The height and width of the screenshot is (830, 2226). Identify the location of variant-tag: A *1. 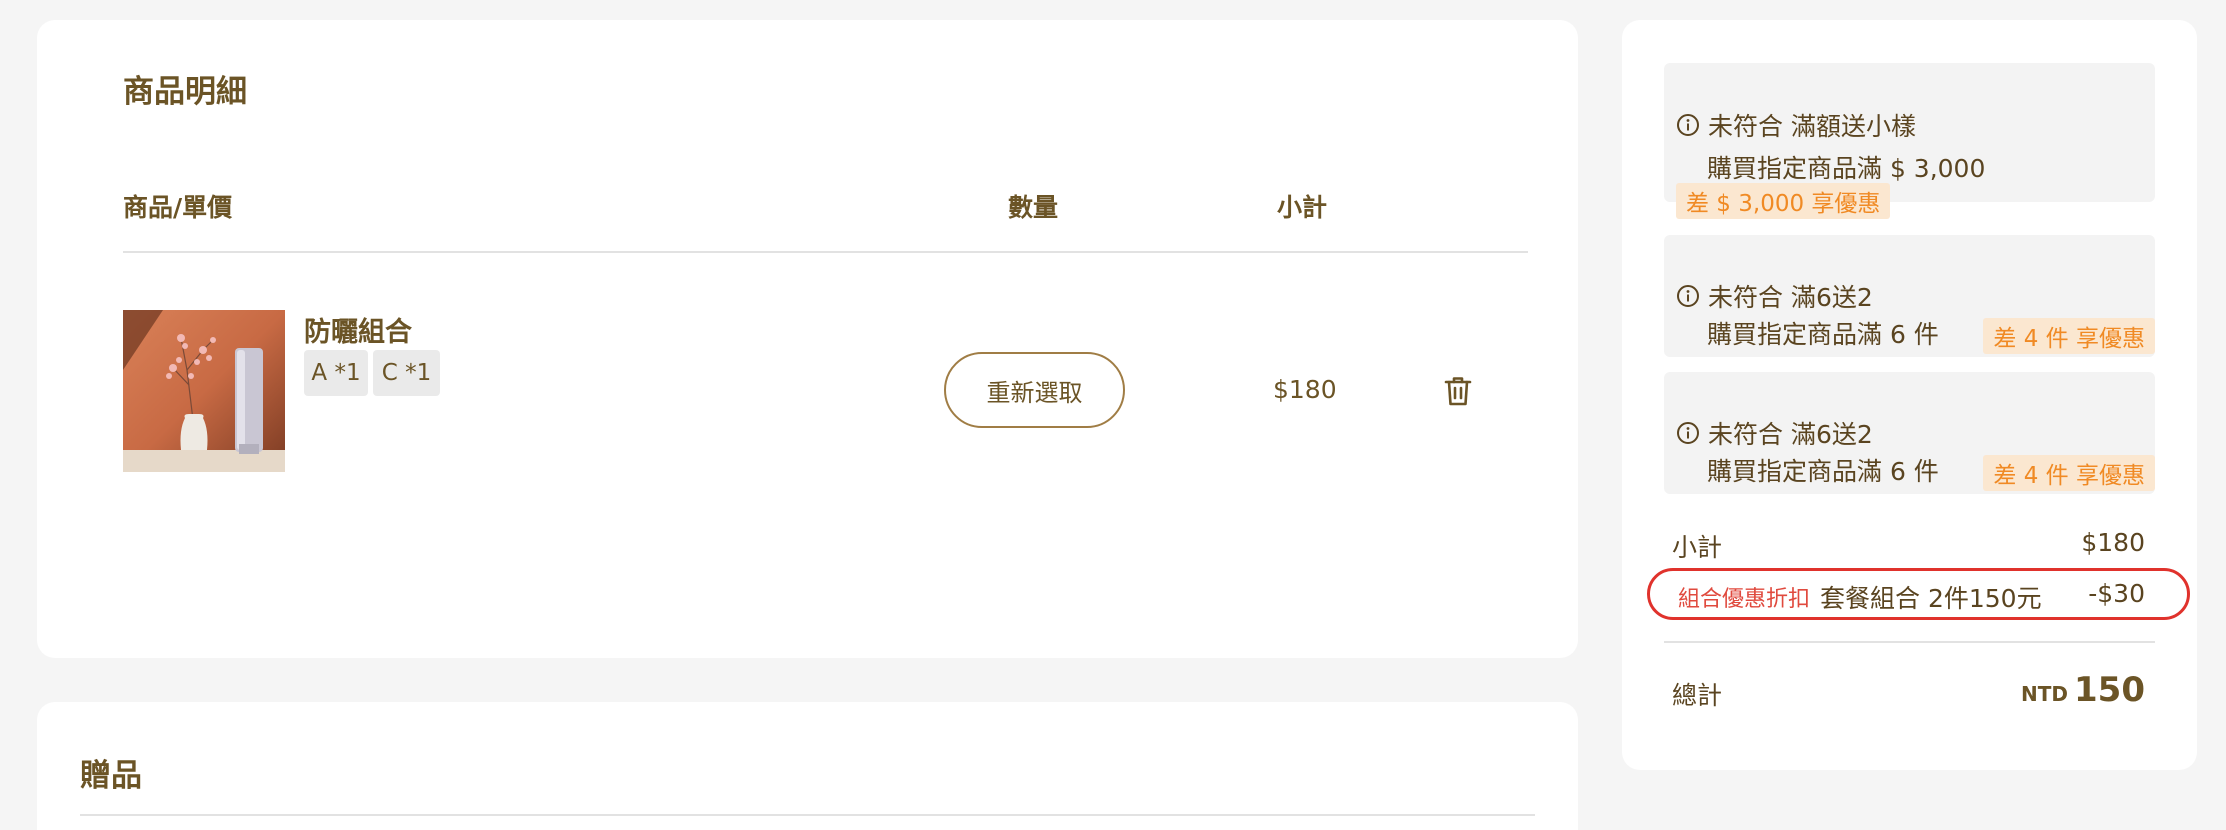
(336, 373).